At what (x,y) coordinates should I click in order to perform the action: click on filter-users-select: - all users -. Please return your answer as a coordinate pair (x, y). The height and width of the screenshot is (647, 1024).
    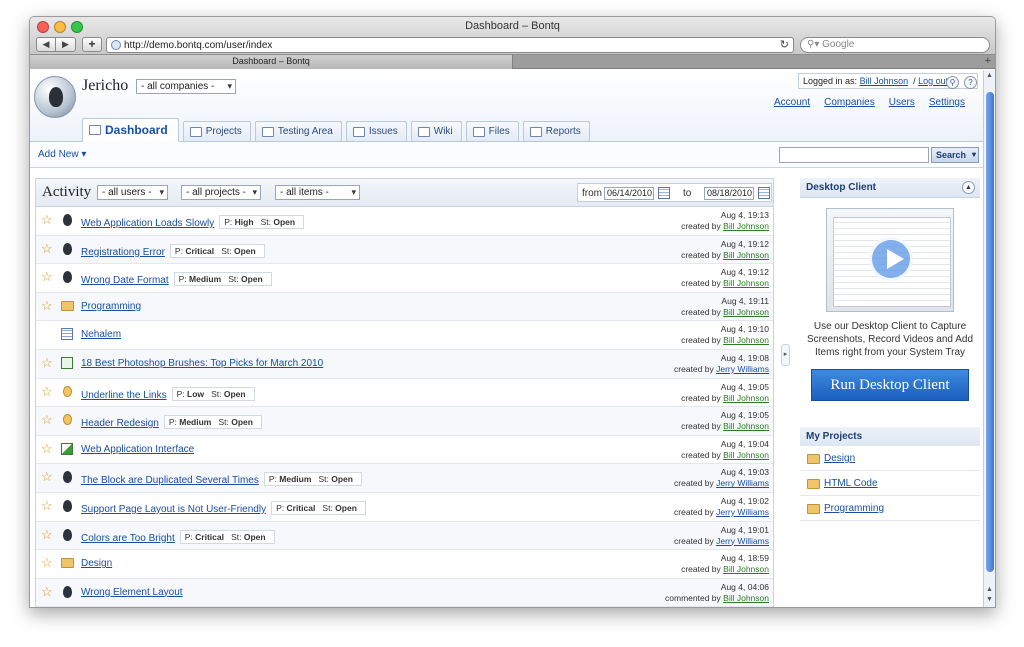
    Looking at the image, I should click on (132, 192).